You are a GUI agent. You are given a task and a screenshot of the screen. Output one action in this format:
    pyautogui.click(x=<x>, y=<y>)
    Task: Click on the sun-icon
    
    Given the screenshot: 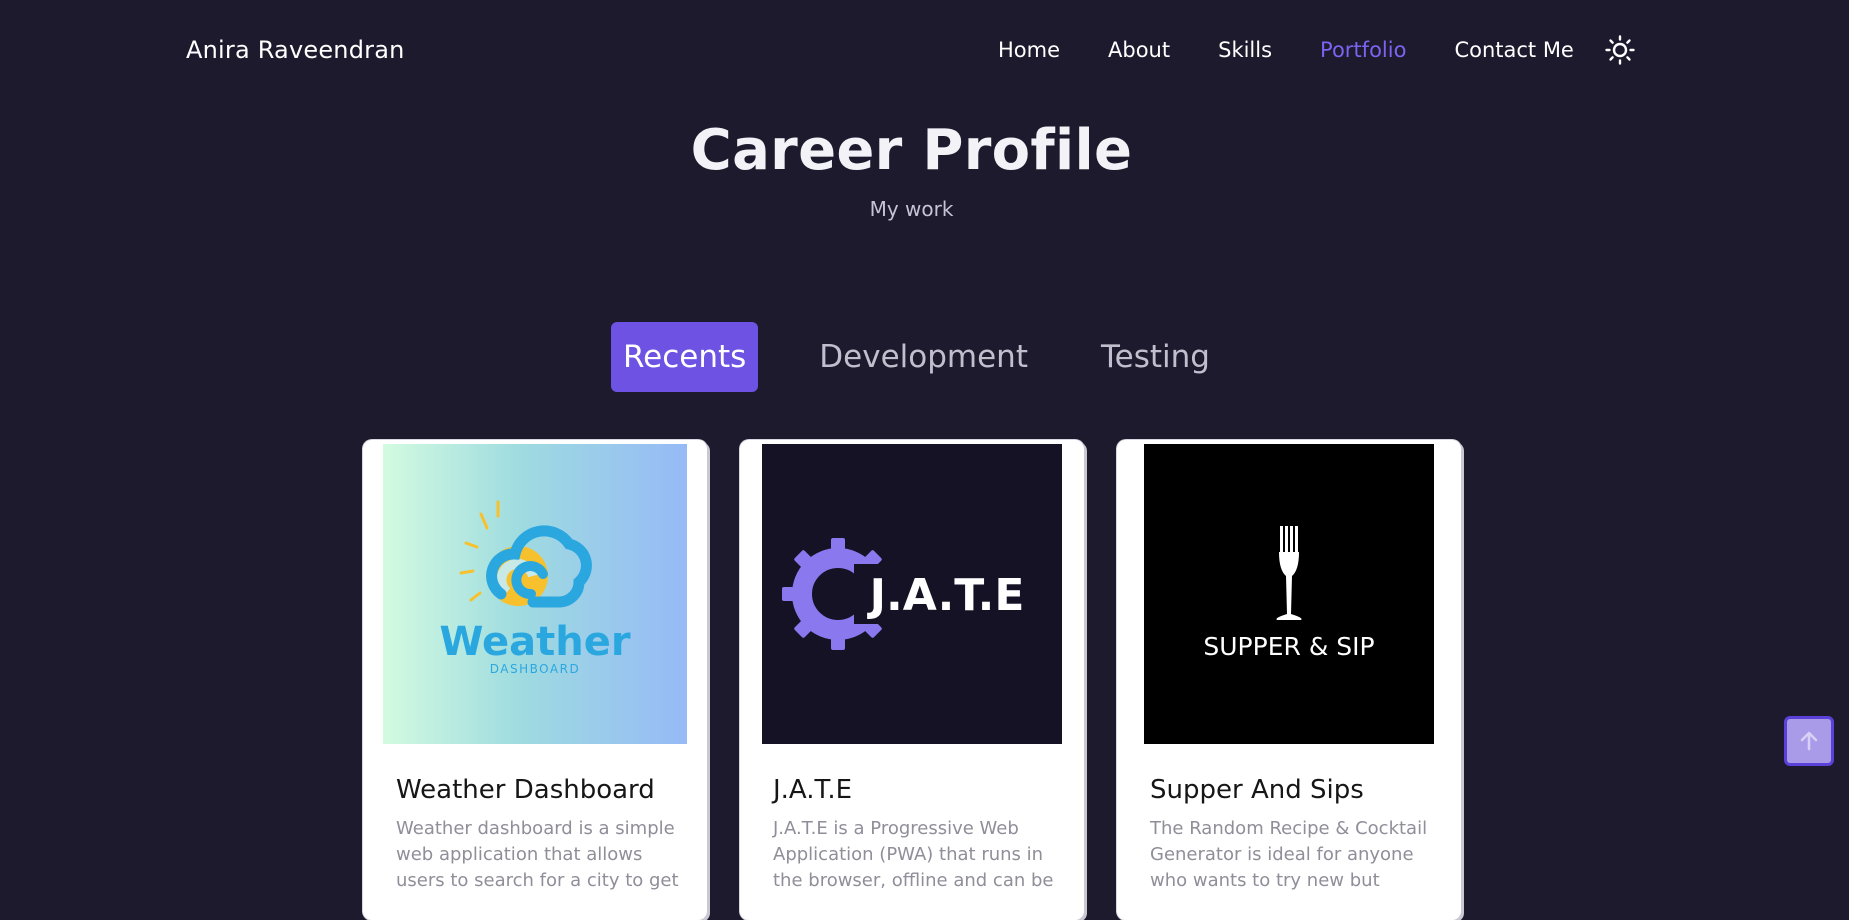 What is the action you would take?
    pyautogui.click(x=1620, y=50)
    